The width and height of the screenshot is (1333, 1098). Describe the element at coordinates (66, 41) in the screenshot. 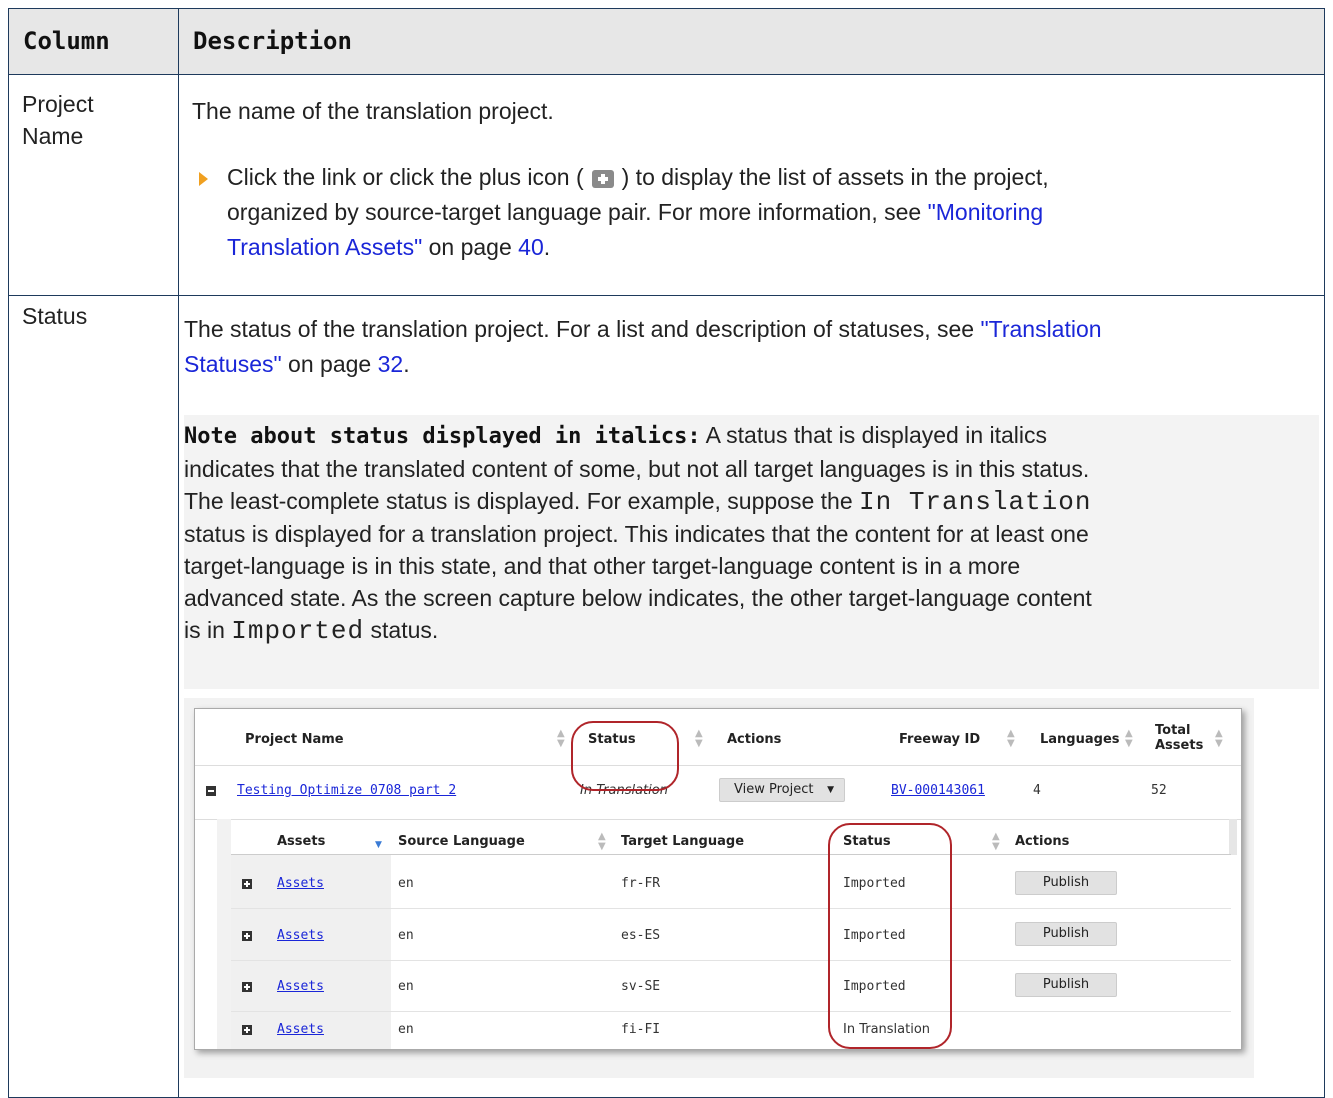

I see `column-header: Column` at that location.